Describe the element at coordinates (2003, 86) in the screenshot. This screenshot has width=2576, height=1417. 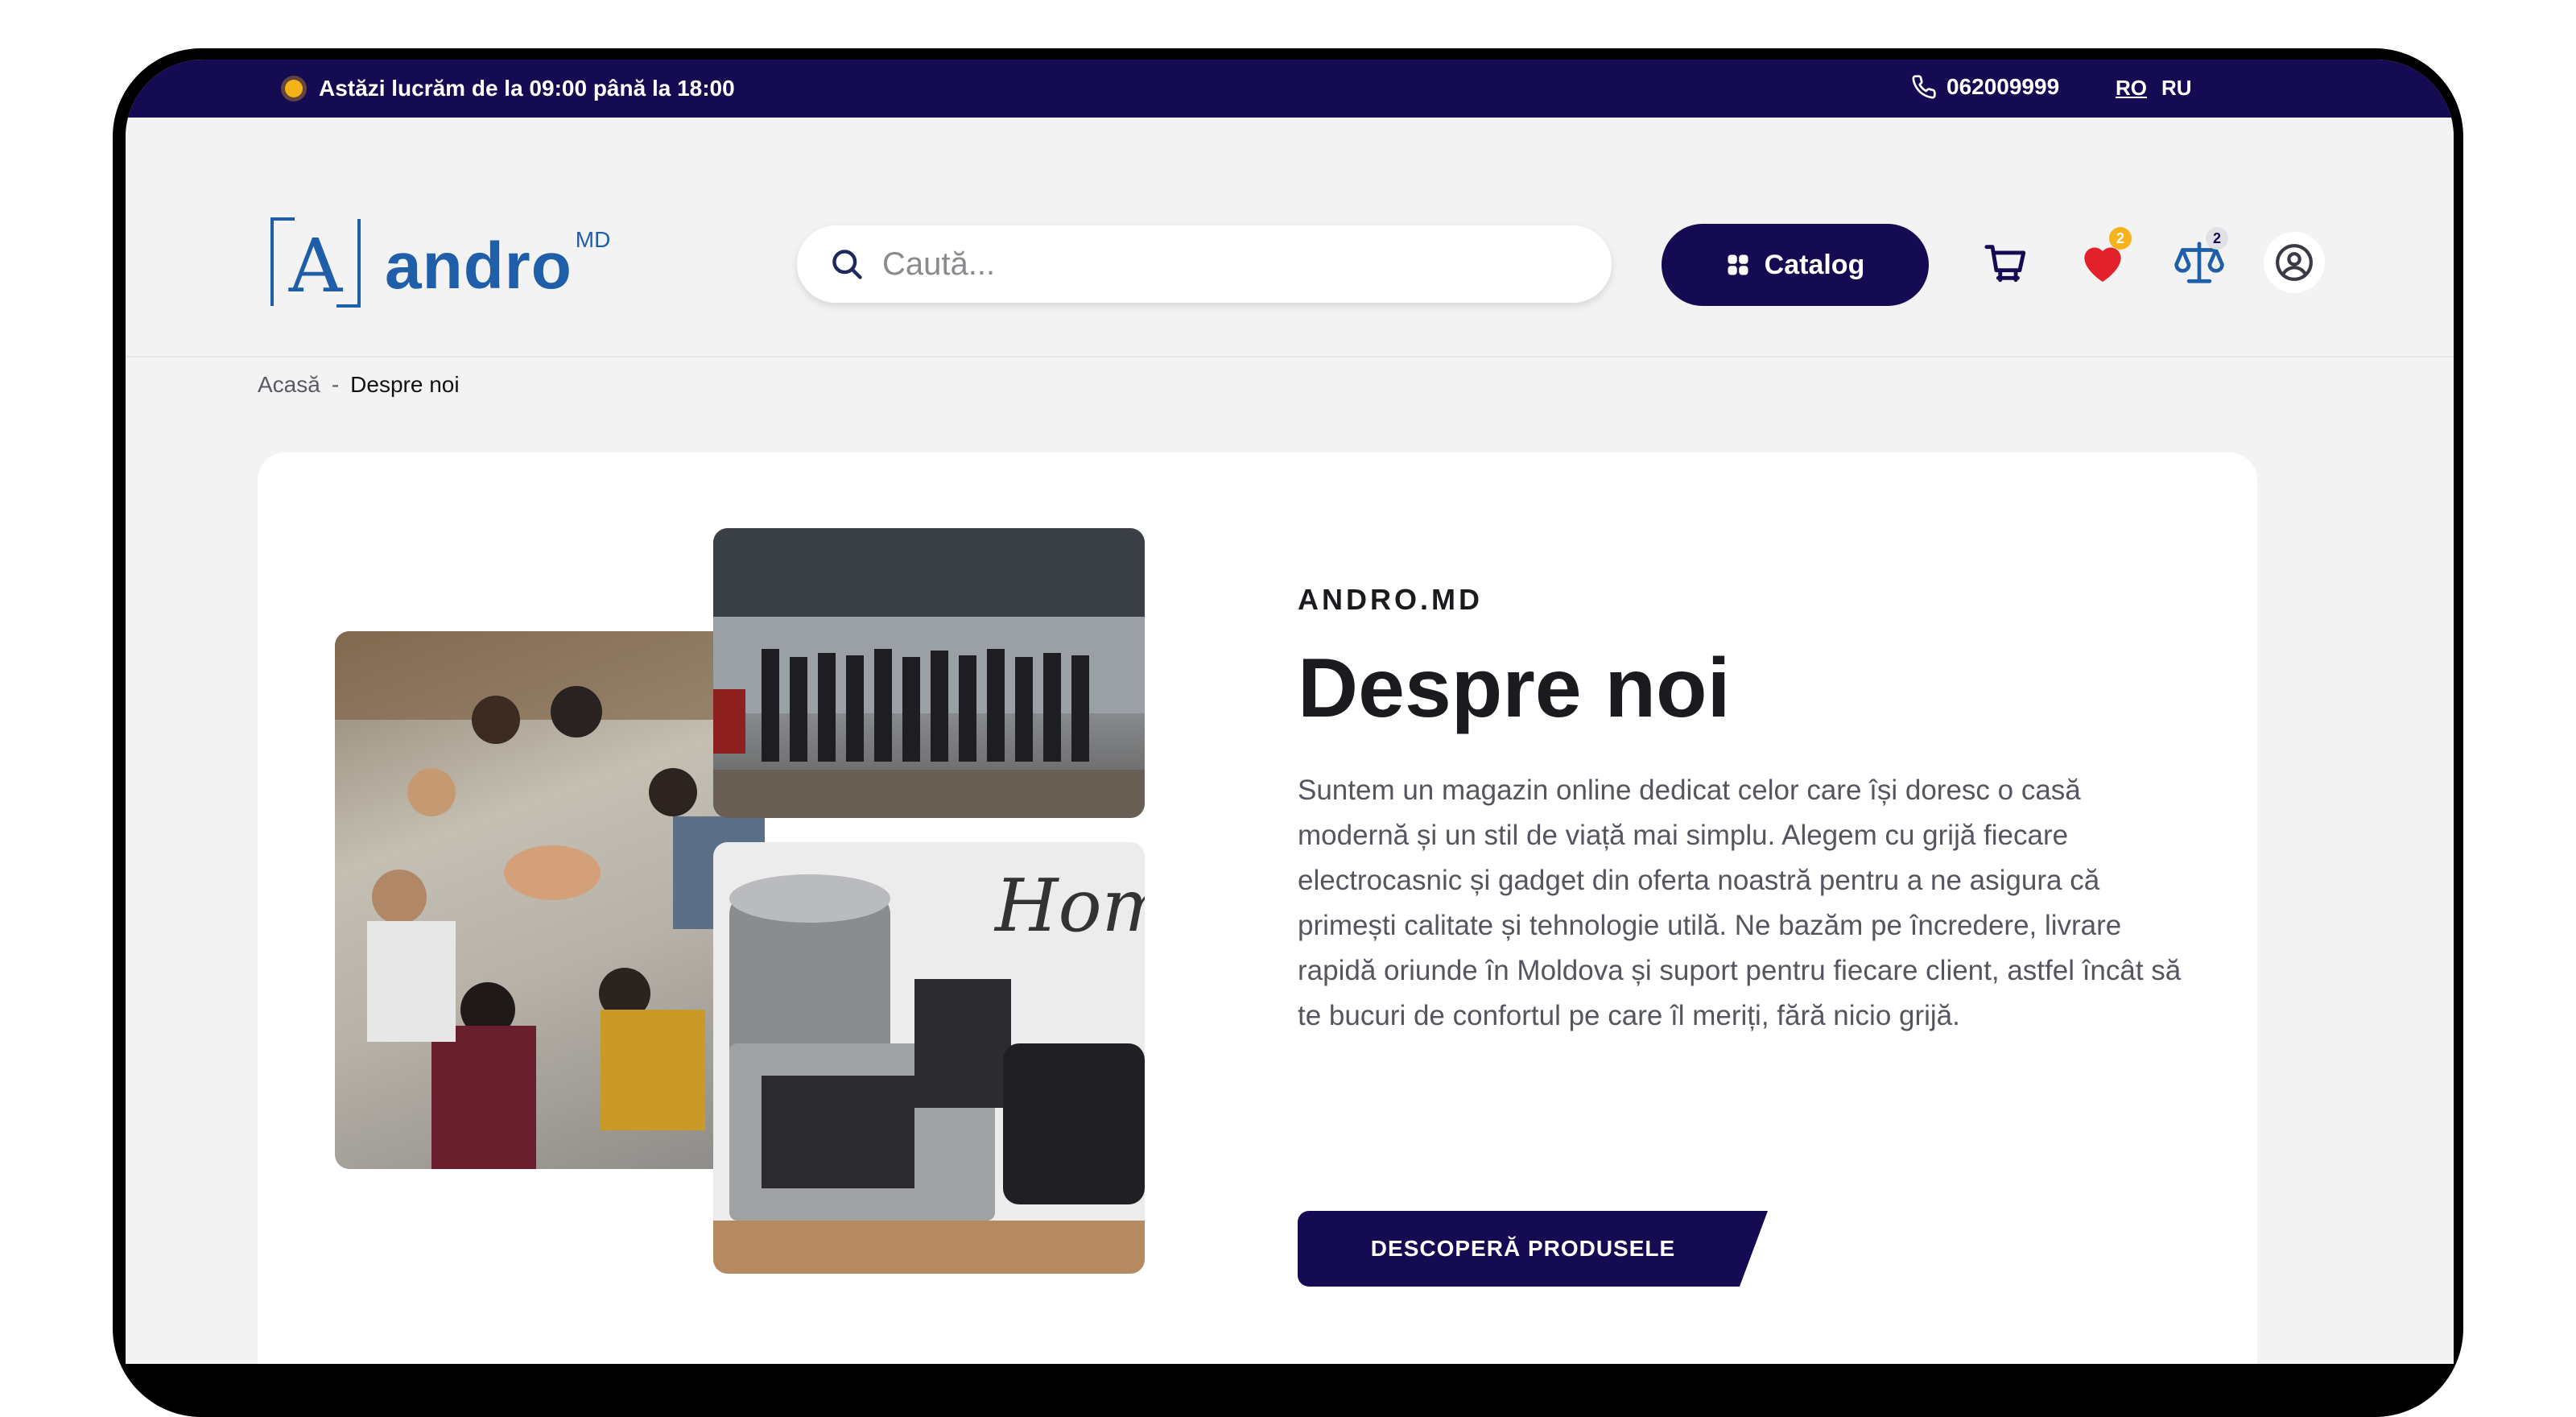
I see `phone-number: 062009999` at that location.